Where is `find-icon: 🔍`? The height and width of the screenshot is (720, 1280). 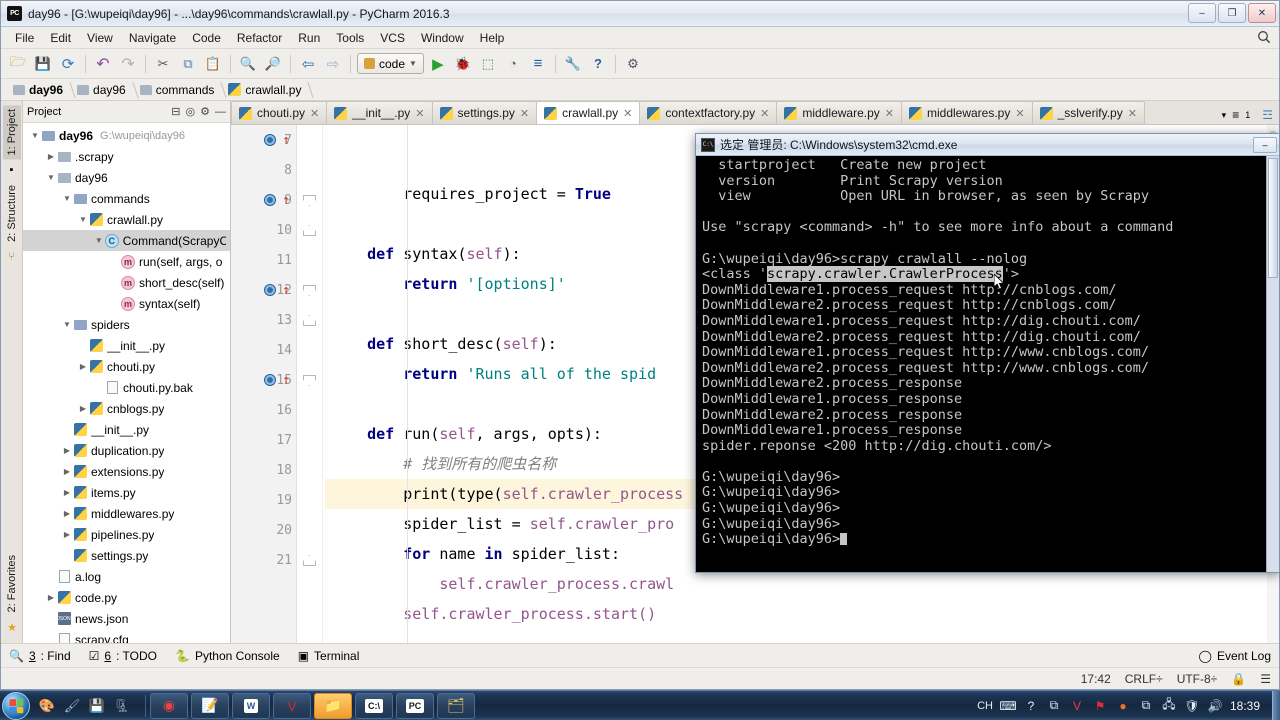 find-icon: 🔍 is located at coordinates (248, 64).